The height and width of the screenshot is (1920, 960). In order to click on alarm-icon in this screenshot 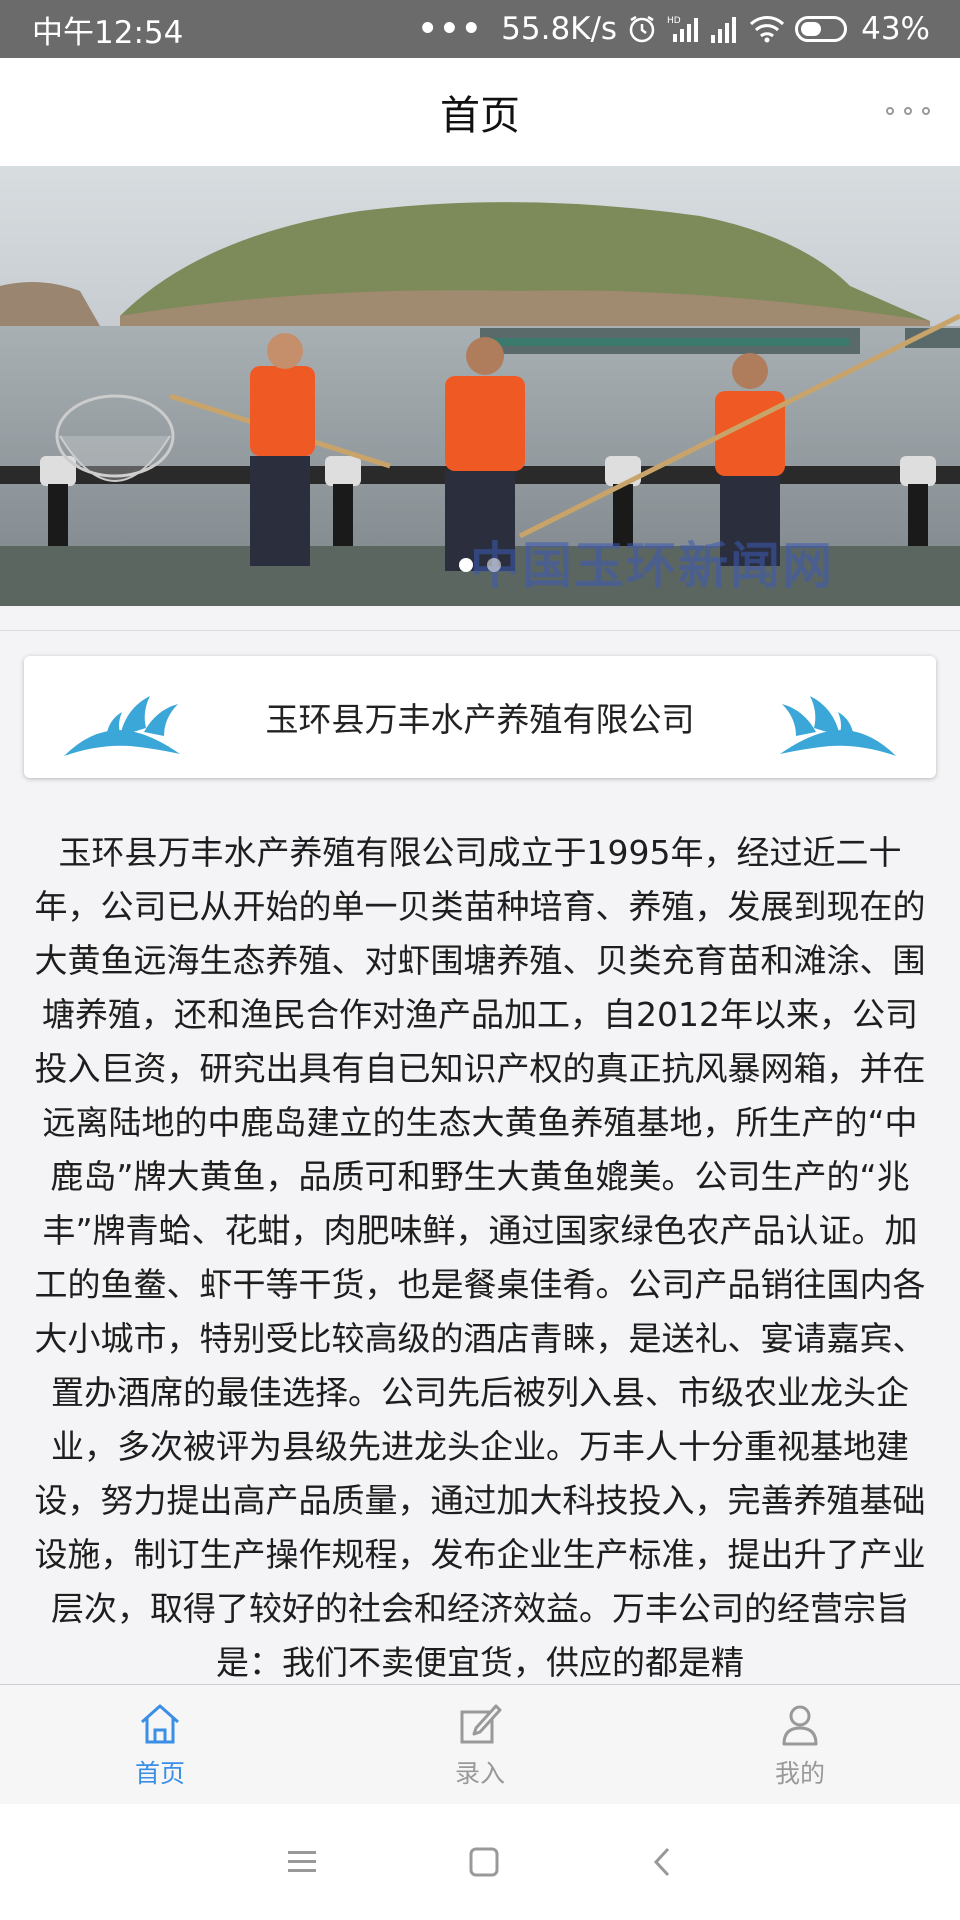, I will do `click(642, 29)`.